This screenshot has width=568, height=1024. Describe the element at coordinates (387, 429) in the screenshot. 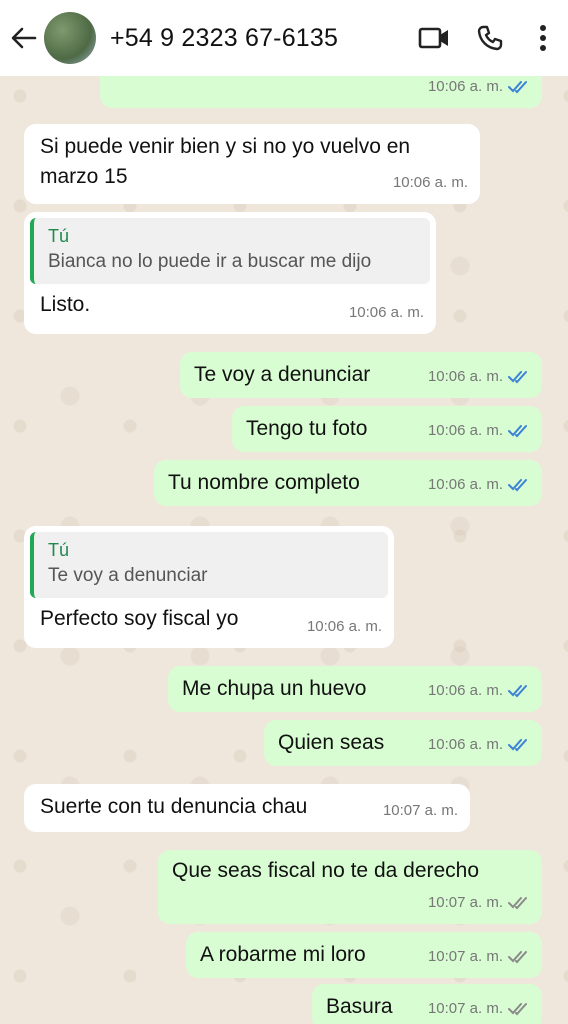

I see `message-bubble-outgoing: Tengo tu foto 10:06 a. m.` at that location.